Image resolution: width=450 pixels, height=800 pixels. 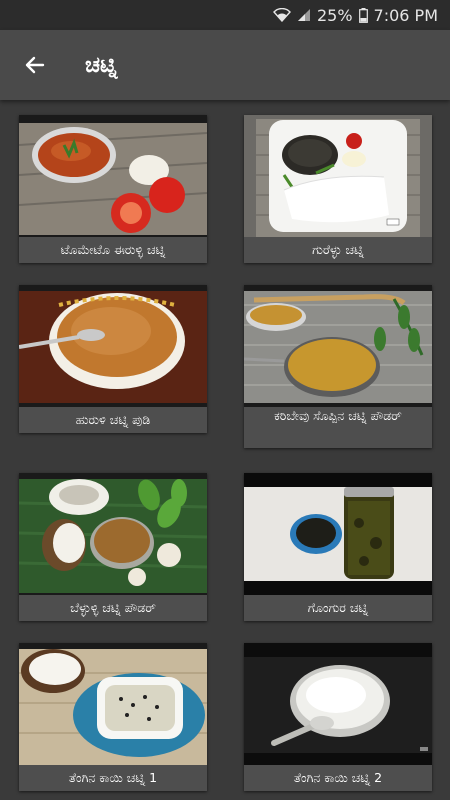 I want to click on back-button, so click(x=35, y=65).